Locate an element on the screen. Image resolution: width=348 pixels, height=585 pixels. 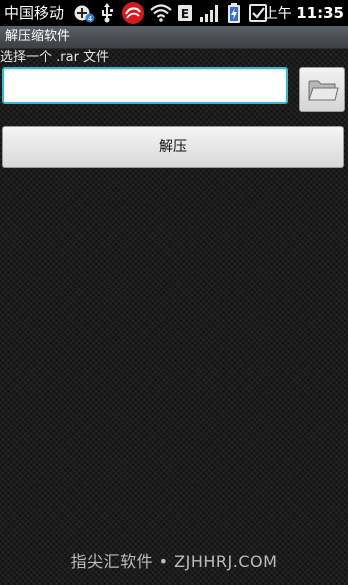
file-path-input is located at coordinates (145, 85).